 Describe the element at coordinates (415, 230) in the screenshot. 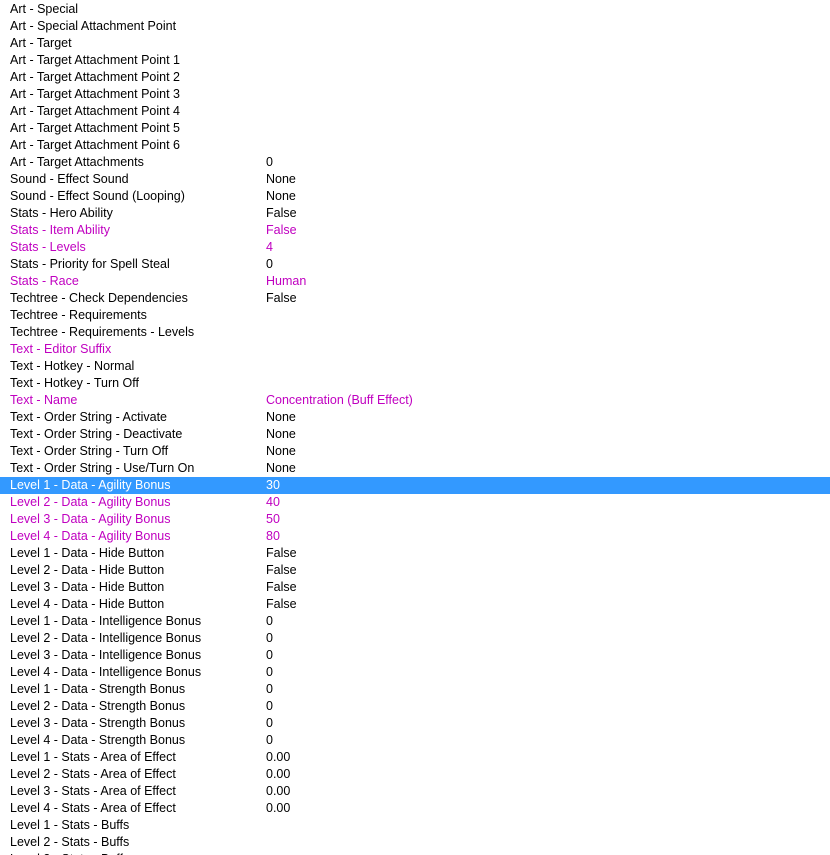

I see `field-row: Stats - Item Ability False` at that location.